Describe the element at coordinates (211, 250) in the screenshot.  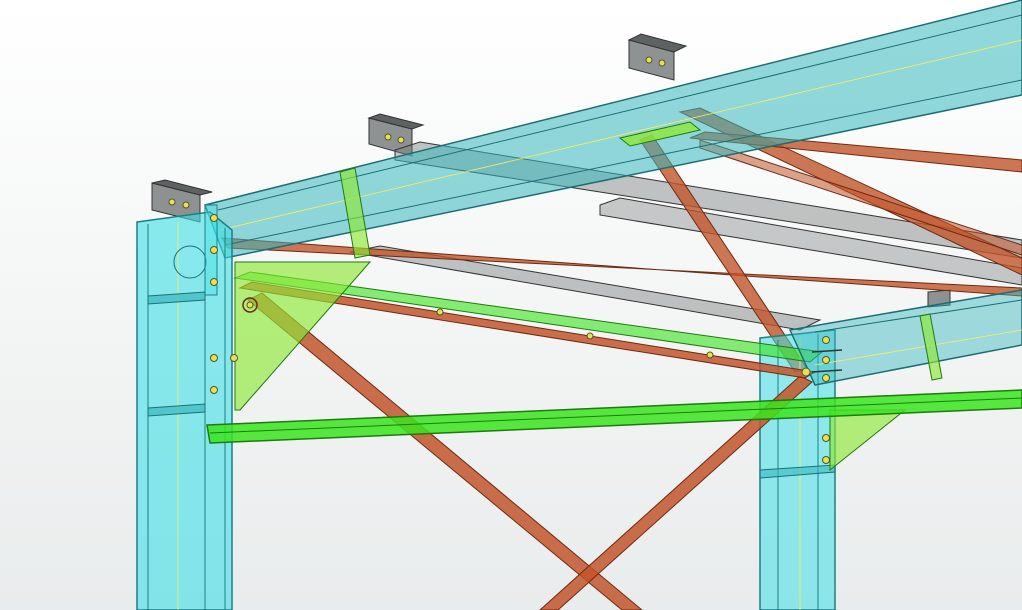
I see `bolt-group-left-top` at that location.